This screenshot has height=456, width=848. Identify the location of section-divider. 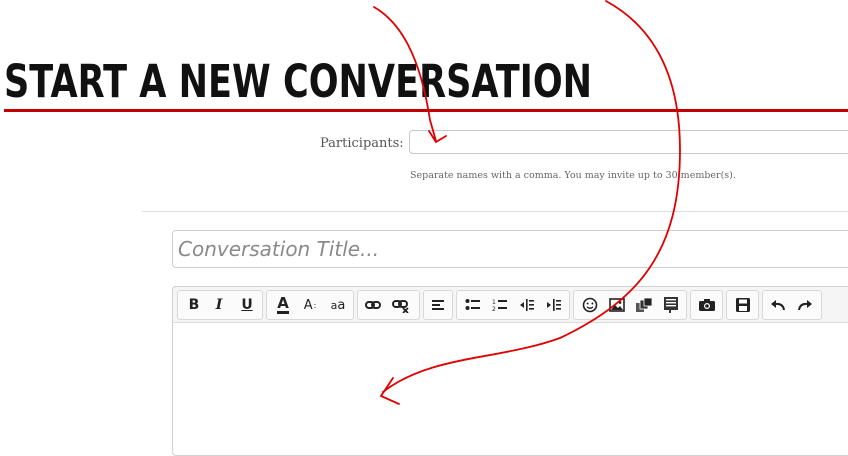
(495, 211).